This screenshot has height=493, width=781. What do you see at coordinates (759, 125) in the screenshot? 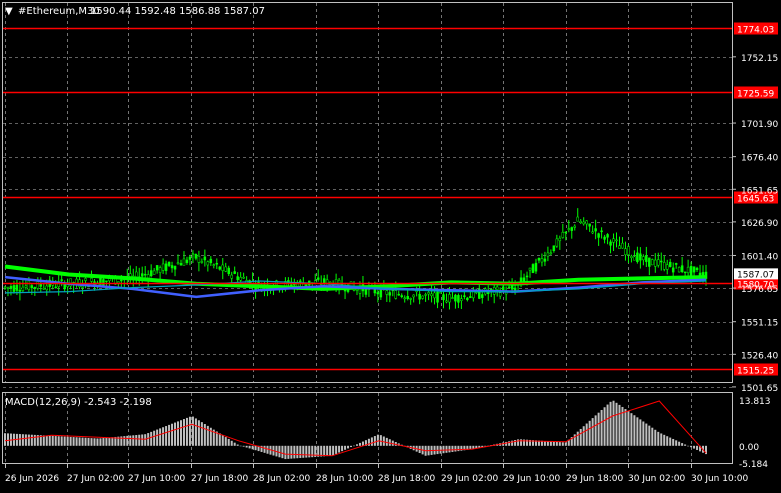
I see `price-tick-label: 1701.90` at bounding box center [759, 125].